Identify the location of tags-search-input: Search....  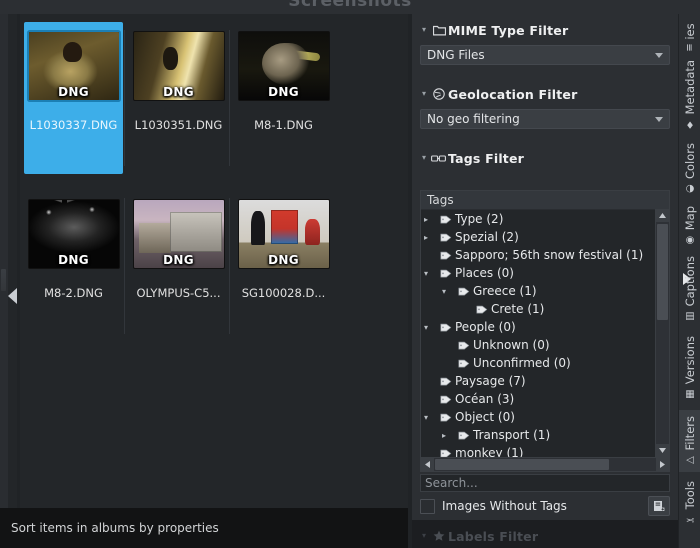
(545, 483).